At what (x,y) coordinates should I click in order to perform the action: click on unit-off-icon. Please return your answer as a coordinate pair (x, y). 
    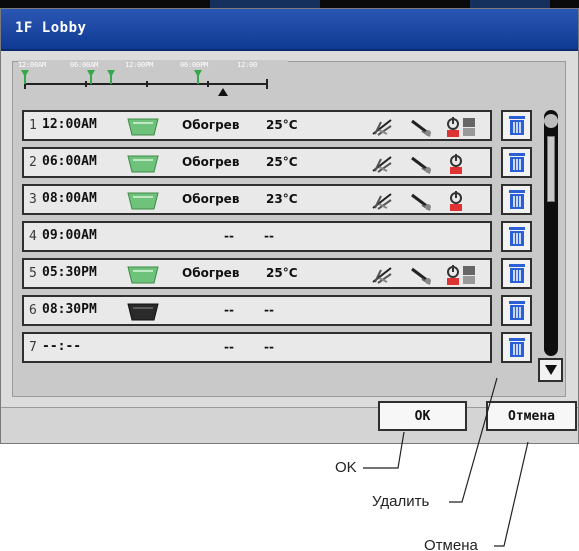
    Looking at the image, I should click on (143, 312).